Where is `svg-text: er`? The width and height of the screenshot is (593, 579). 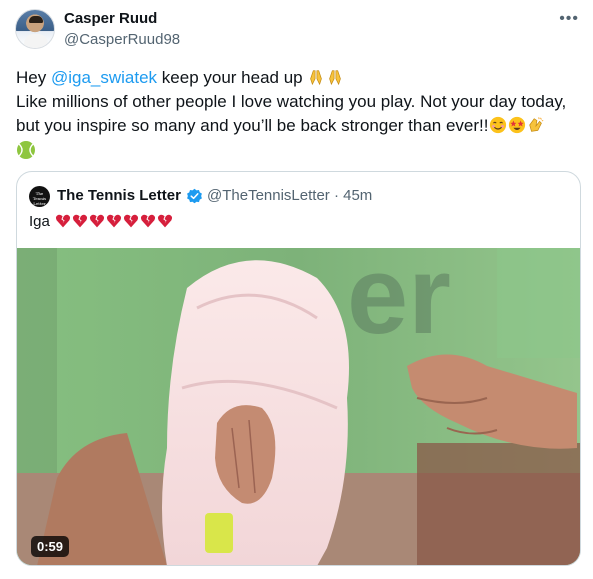 svg-text: er is located at coordinates (399, 302).